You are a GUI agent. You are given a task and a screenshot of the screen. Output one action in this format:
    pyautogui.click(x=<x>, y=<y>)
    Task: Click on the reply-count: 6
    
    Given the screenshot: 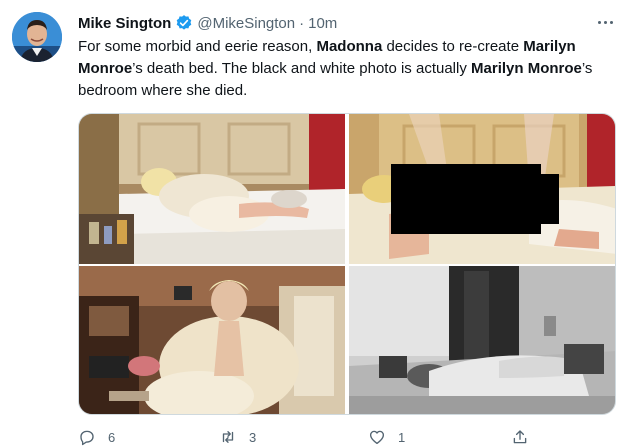 What is the action you would take?
    pyautogui.click(x=112, y=437)
    